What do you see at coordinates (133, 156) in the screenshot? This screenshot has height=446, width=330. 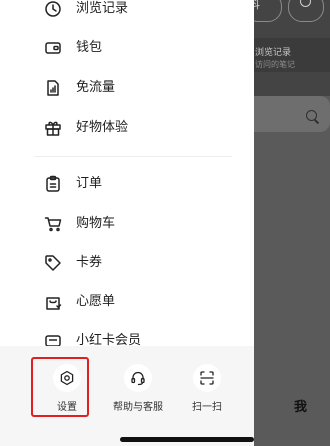 I see `menu-divider` at bounding box center [133, 156].